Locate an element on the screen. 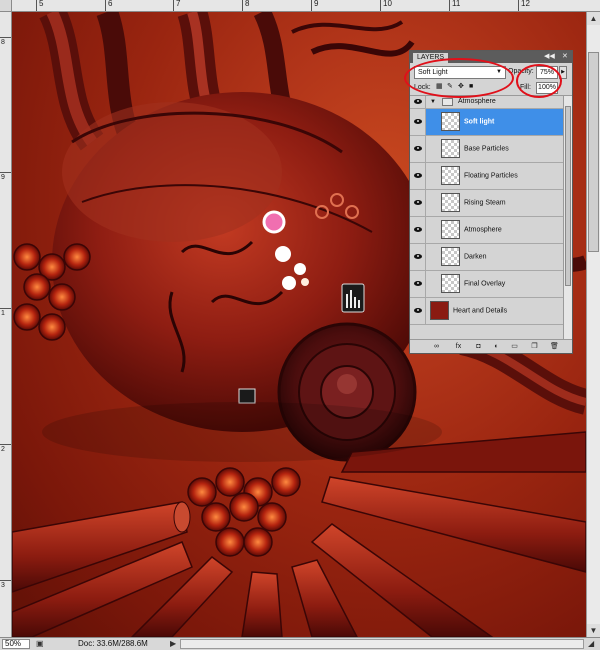 The height and width of the screenshot is (650, 600). vertical-scrollbar: ▲ ▼ is located at coordinates (593, 324).